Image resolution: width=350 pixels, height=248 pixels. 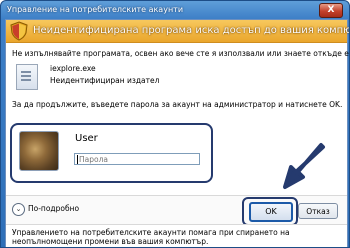 I want to click on avatar, so click(x=39, y=151).